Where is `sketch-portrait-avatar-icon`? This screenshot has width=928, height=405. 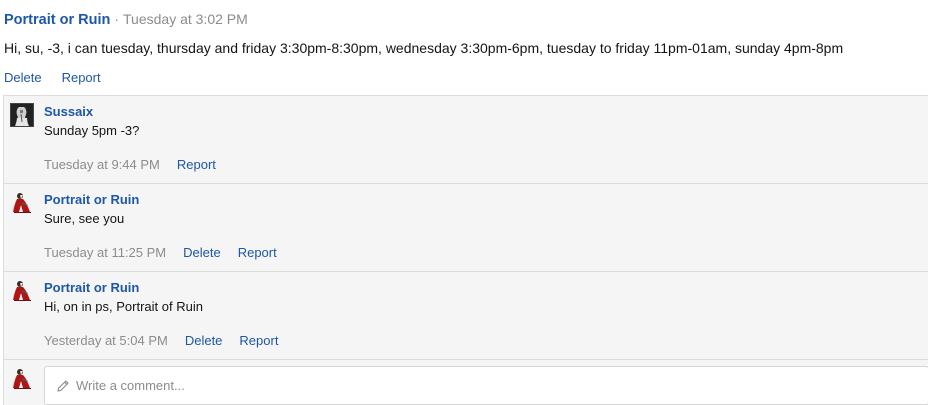 sketch-portrait-avatar-icon is located at coordinates (22, 115).